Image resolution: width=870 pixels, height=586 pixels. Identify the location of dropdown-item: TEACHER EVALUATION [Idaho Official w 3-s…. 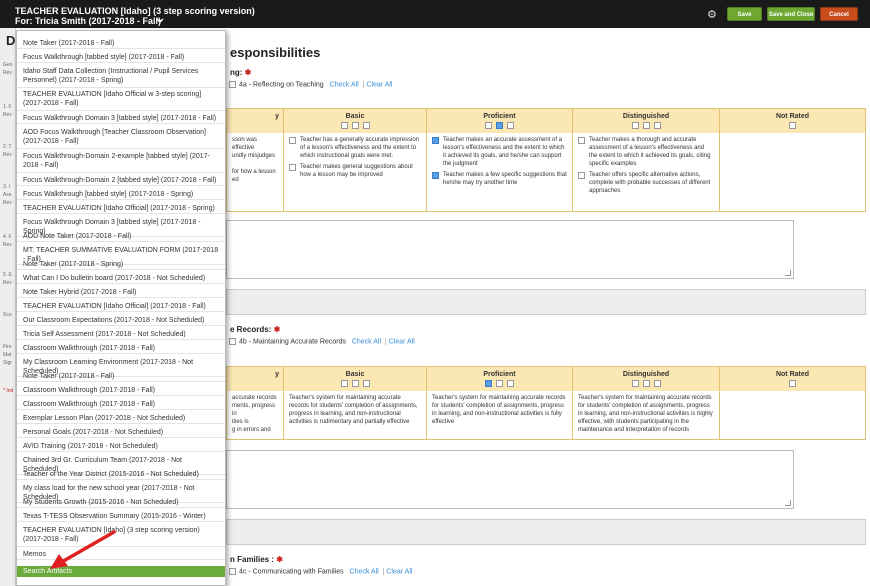
(121, 100).